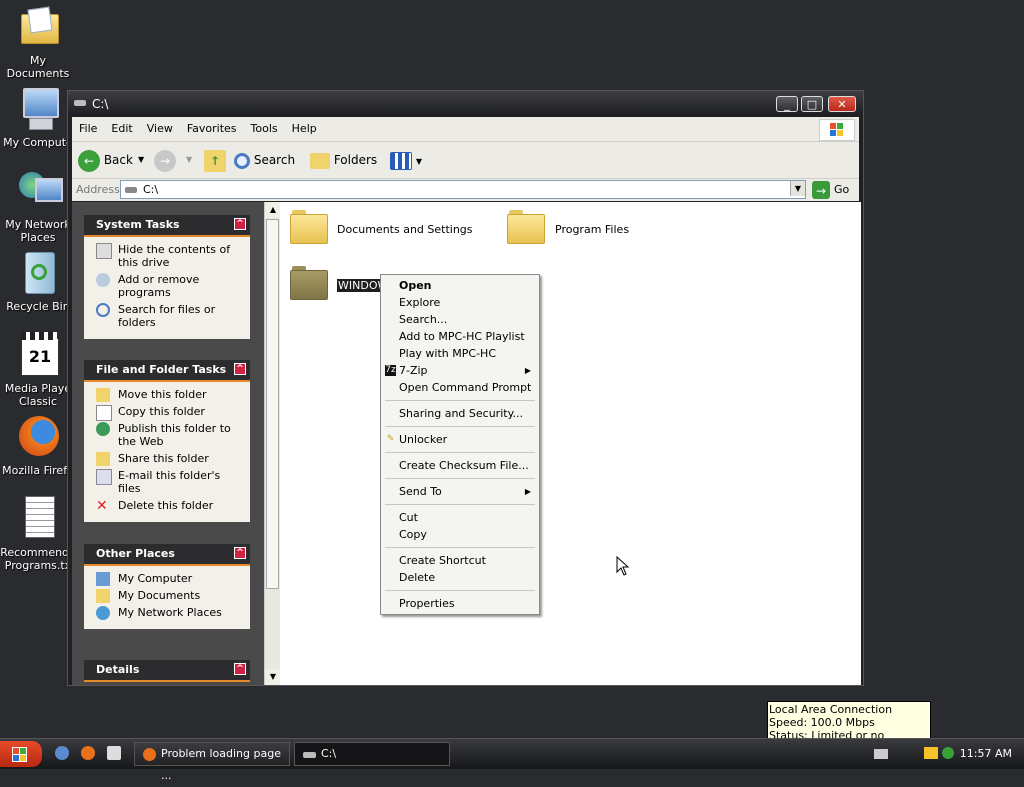 This screenshot has width=1024, height=787. I want to click on details-header: Details ^, so click(167, 671).